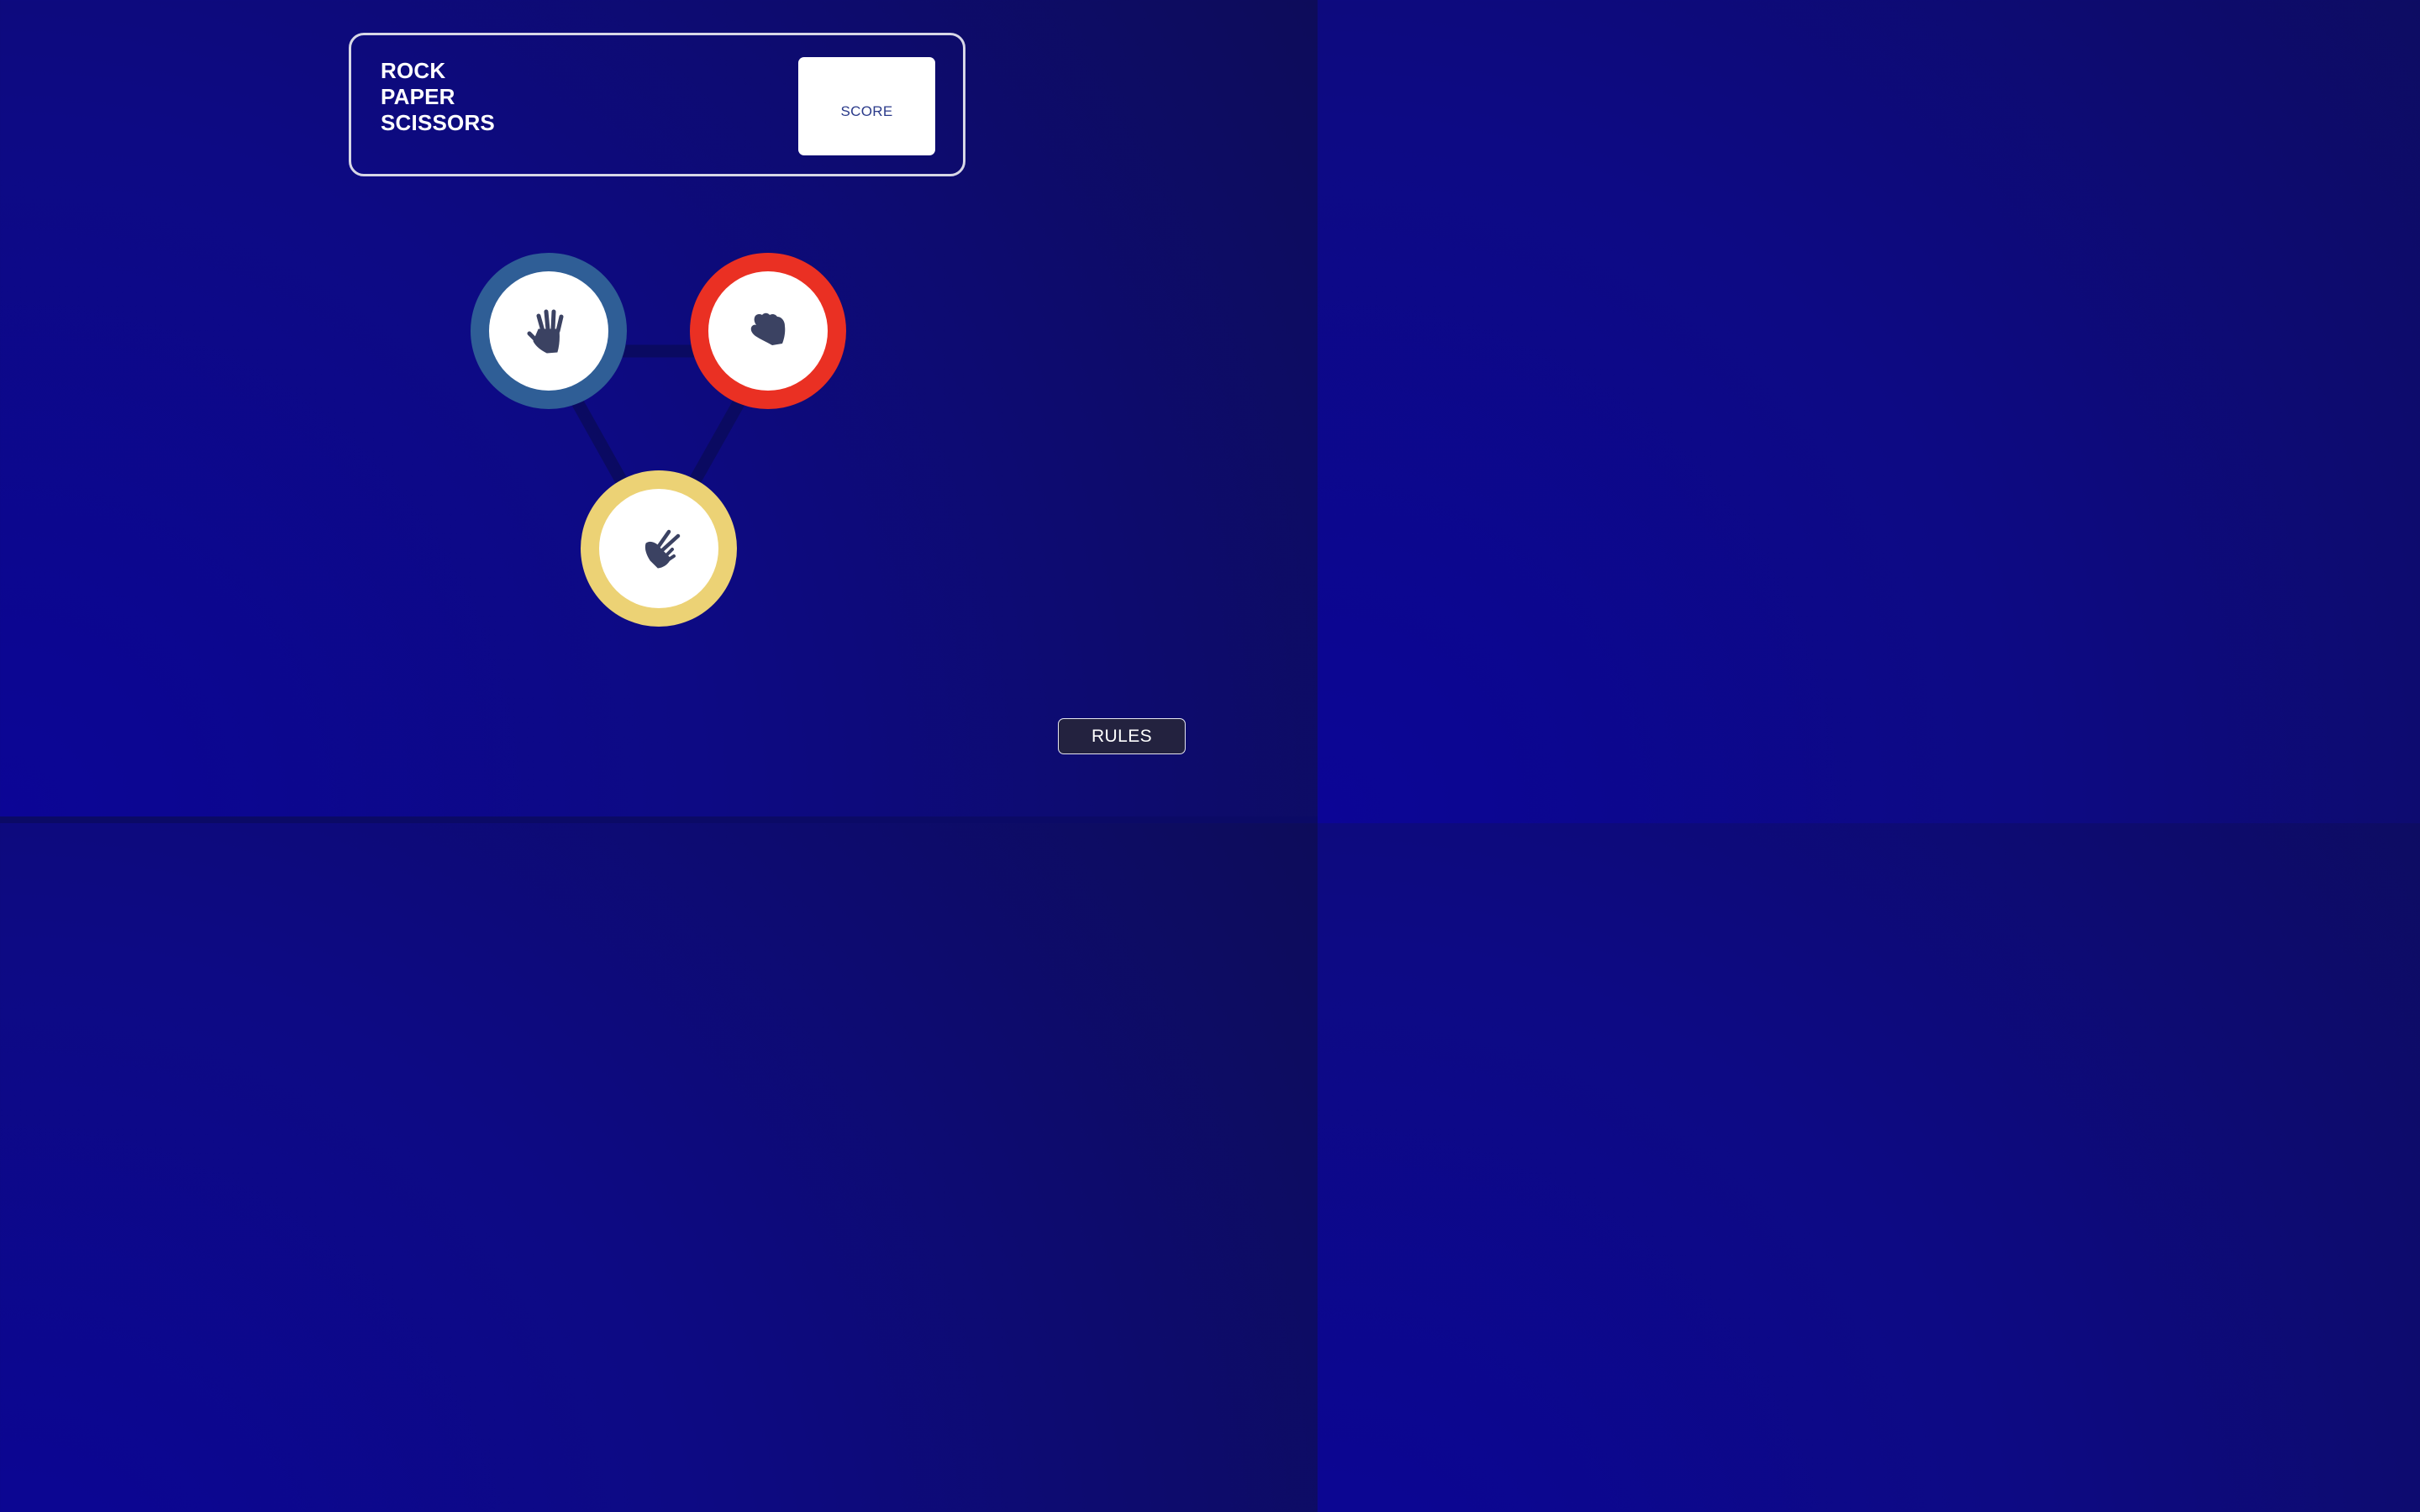  Describe the element at coordinates (768, 328) in the screenshot. I see `rock-fist-icon` at that location.